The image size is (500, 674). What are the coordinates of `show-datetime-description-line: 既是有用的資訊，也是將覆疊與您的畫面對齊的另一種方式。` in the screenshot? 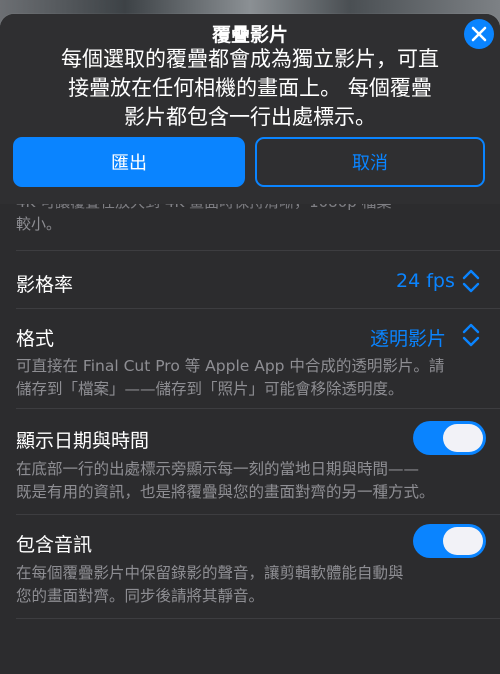 It's located at (225, 492).